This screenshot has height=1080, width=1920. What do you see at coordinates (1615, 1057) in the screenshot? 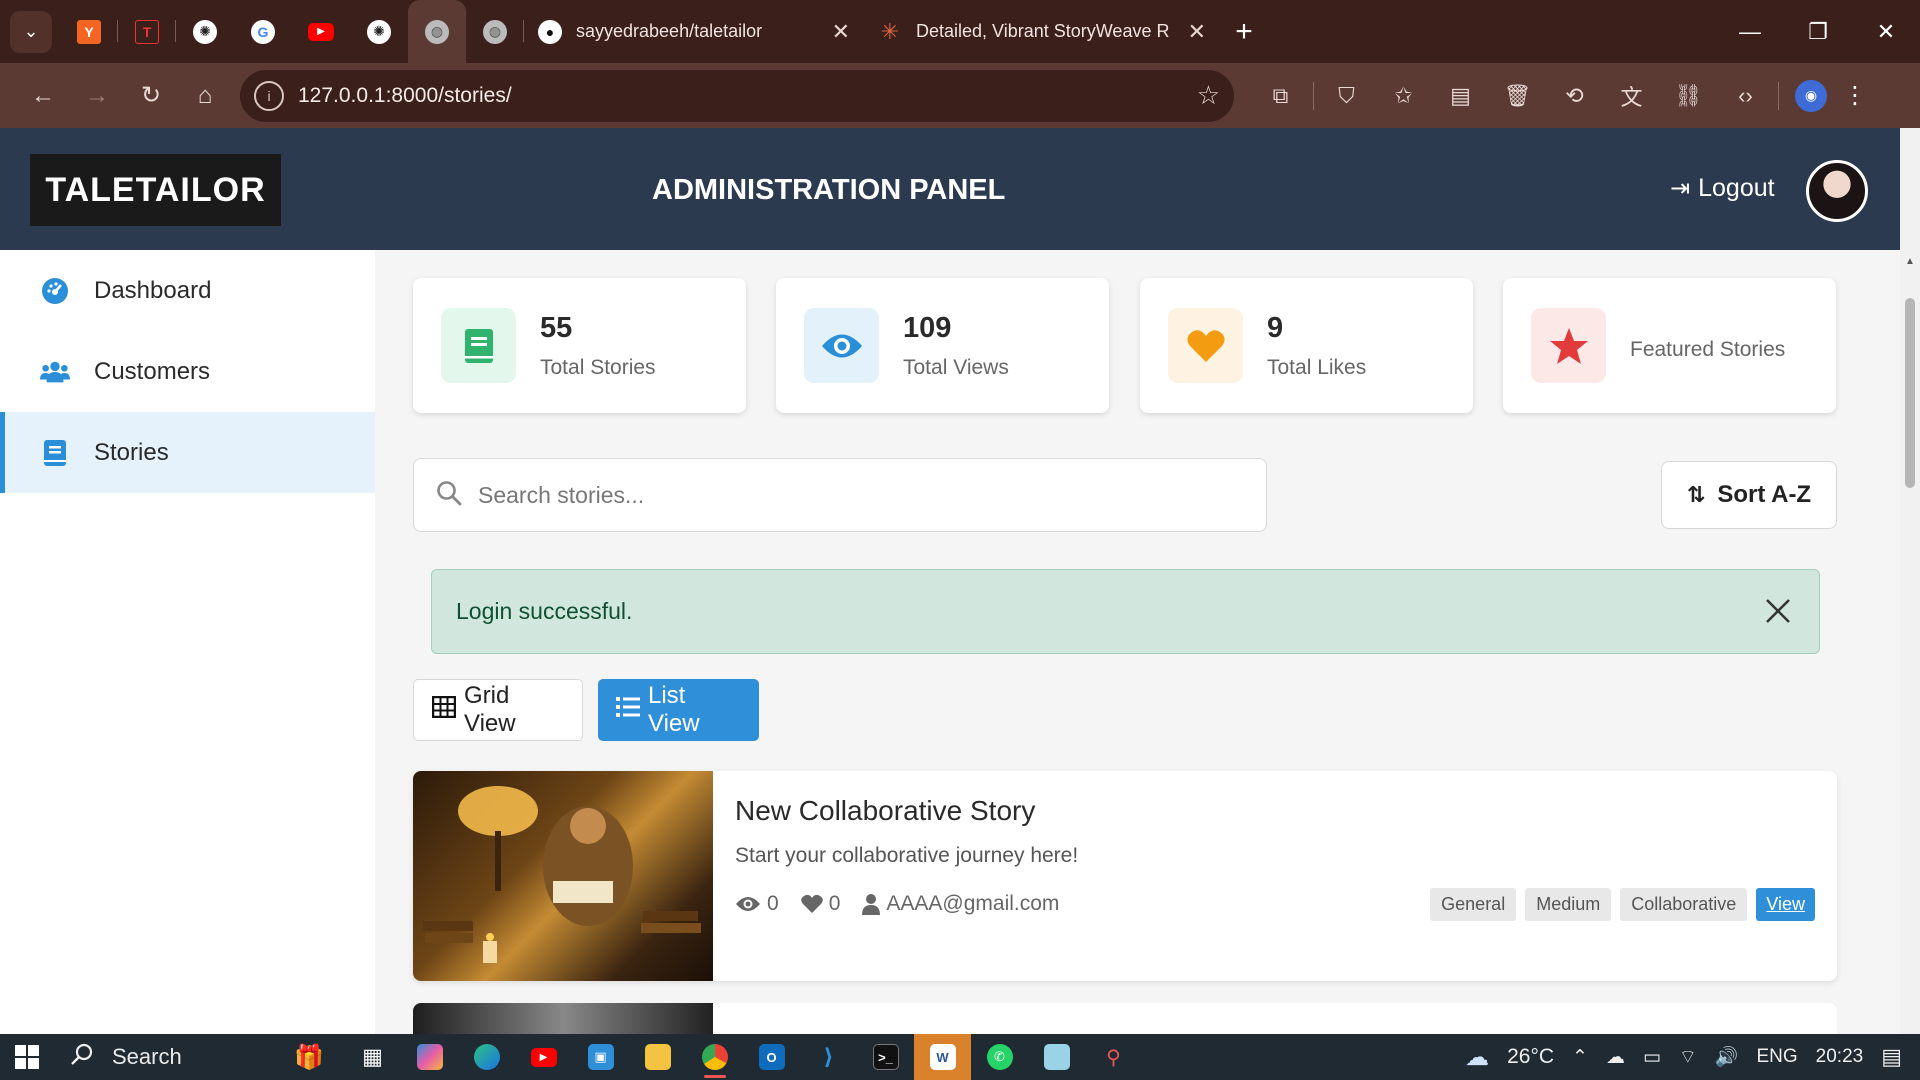
I see `onedrive-icon: ☁` at bounding box center [1615, 1057].